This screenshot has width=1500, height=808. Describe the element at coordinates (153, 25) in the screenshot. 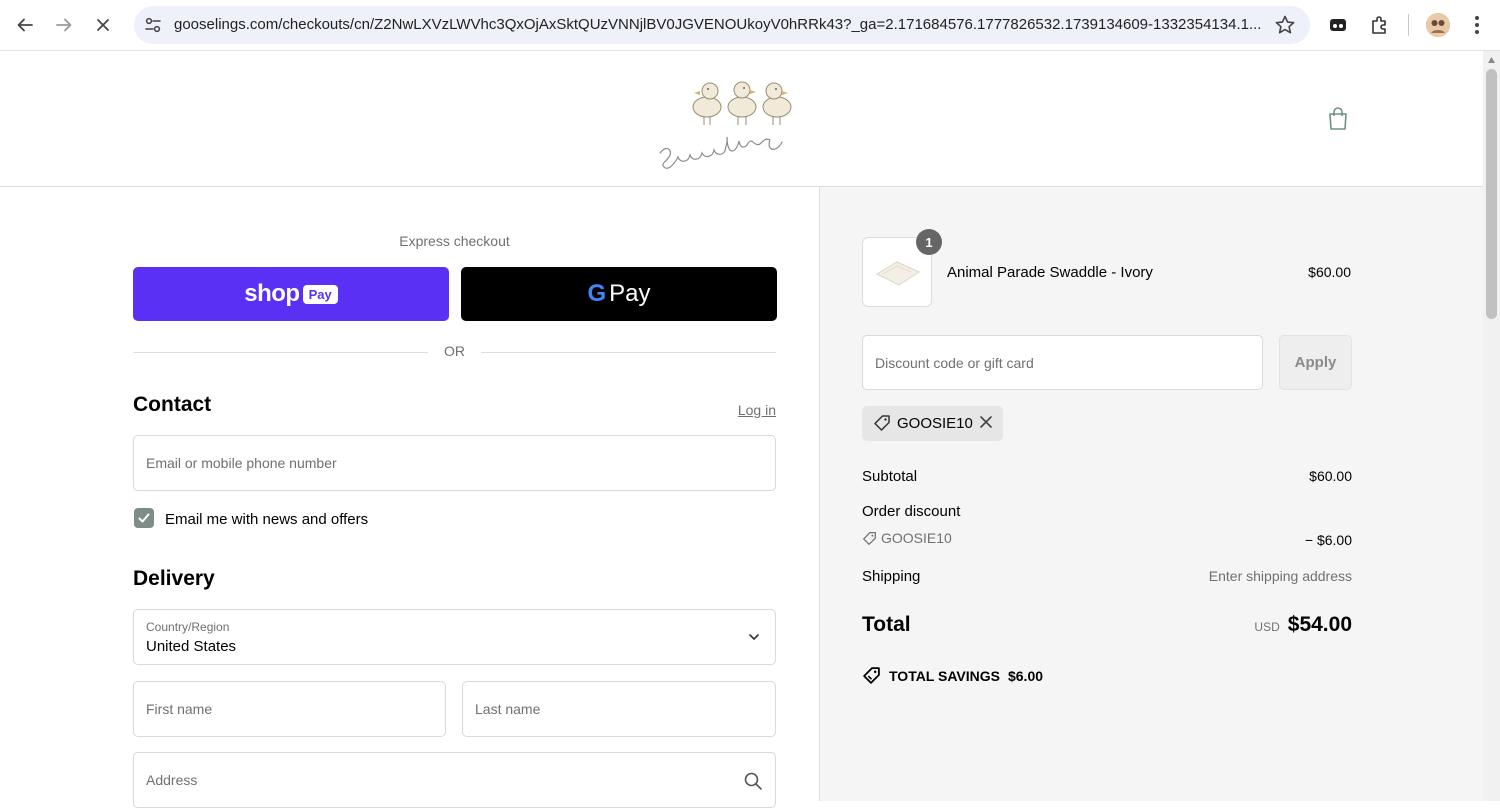

I see `site-settings-icon` at that location.